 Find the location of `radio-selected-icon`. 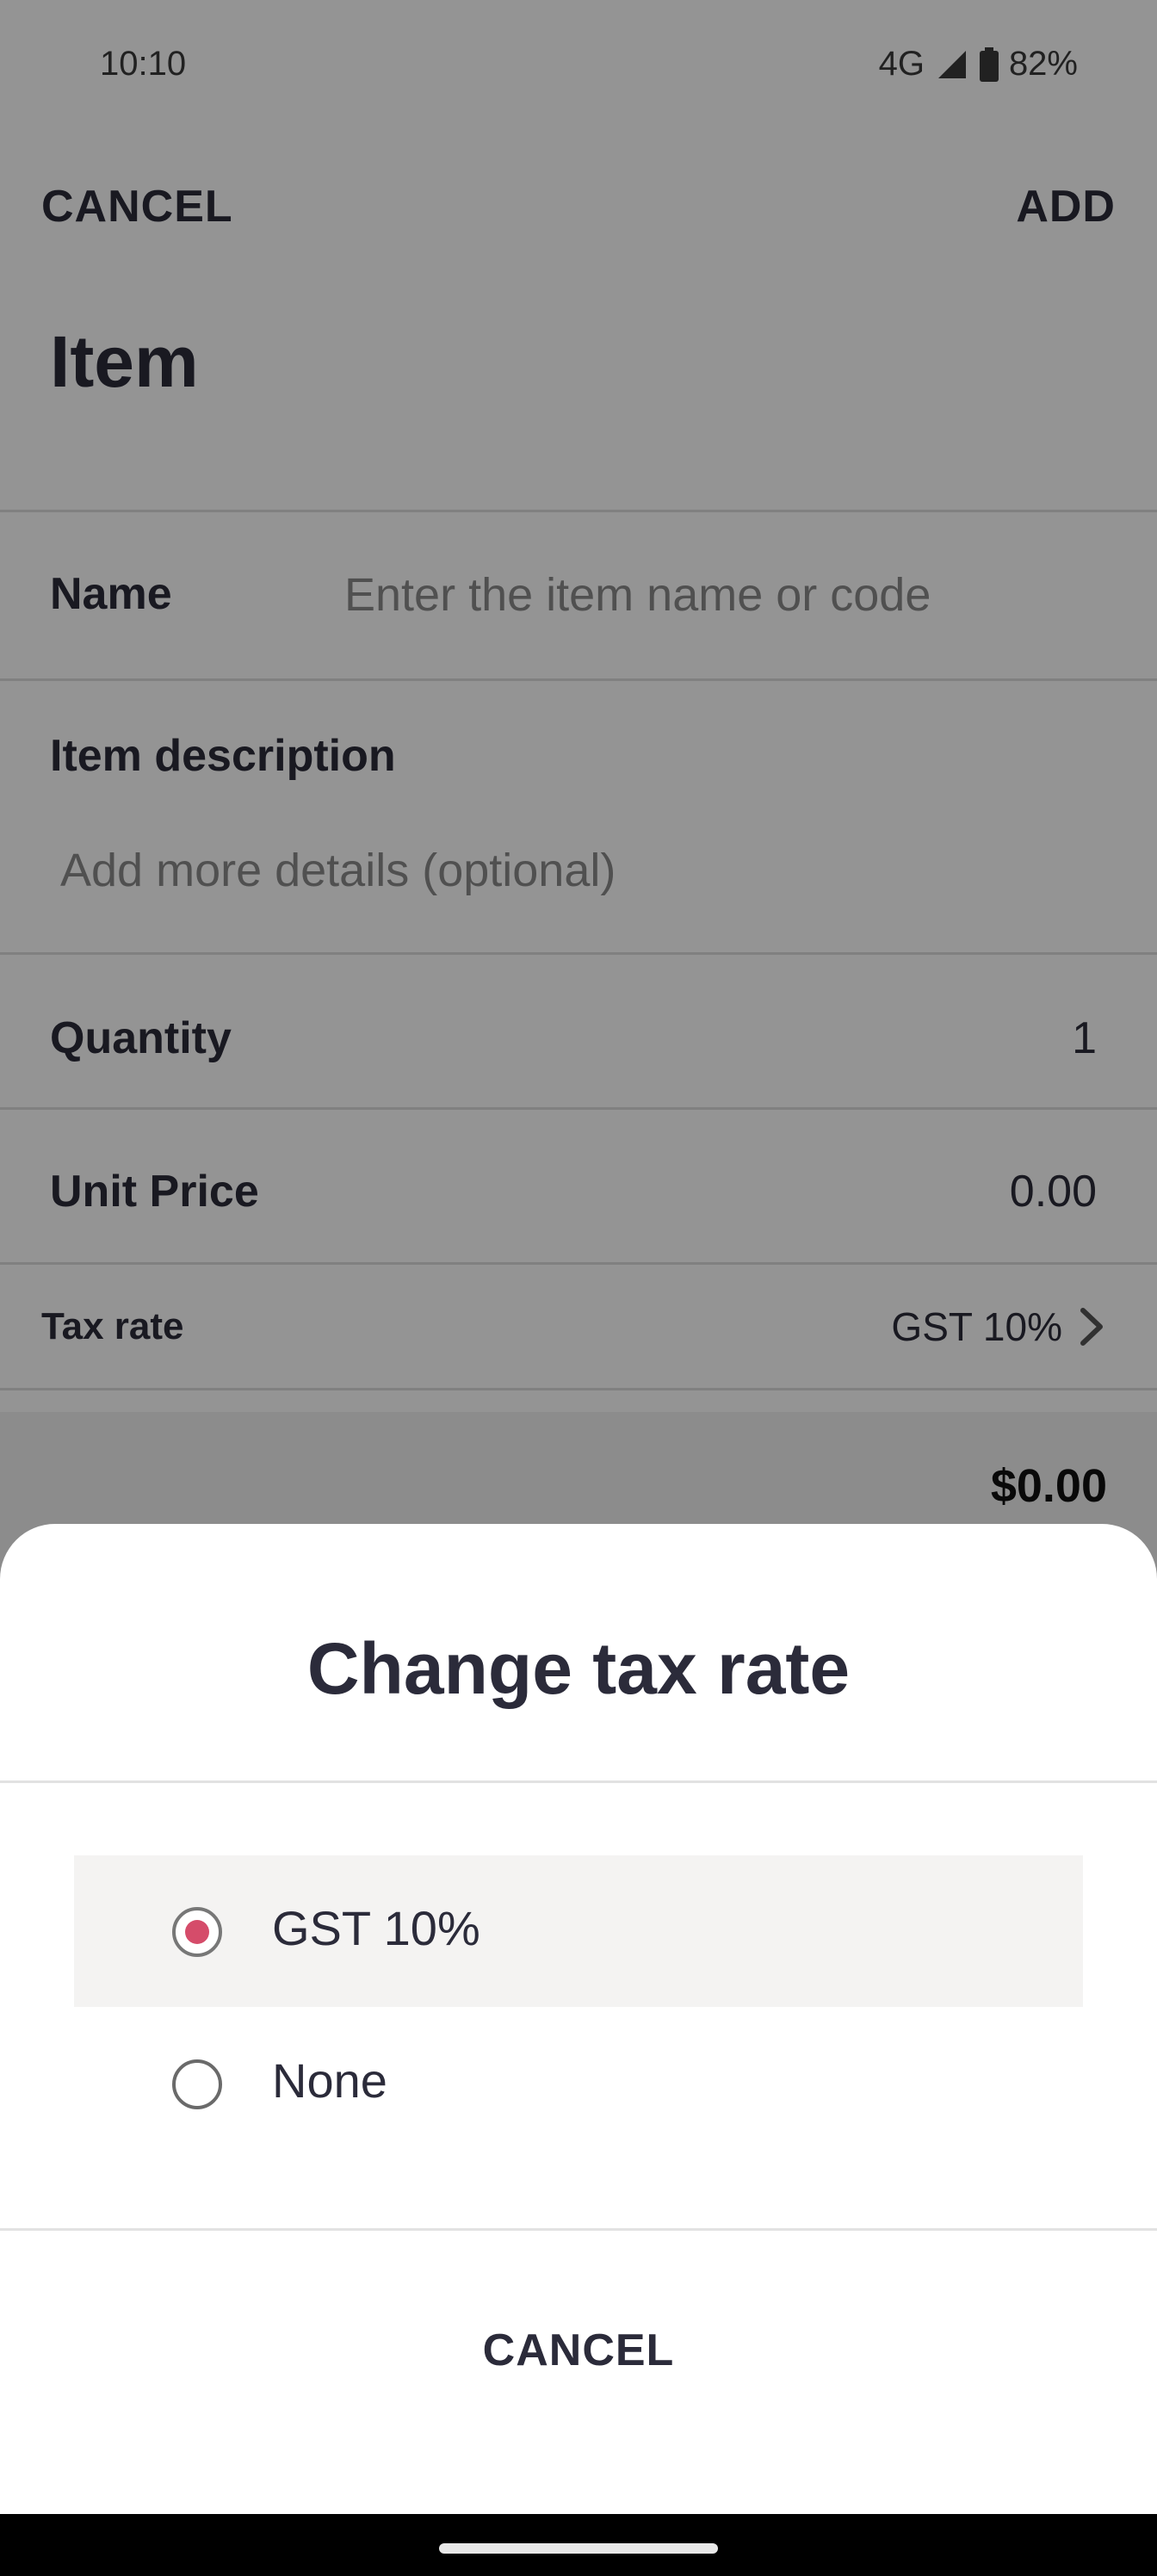

radio-selected-icon is located at coordinates (197, 1932).